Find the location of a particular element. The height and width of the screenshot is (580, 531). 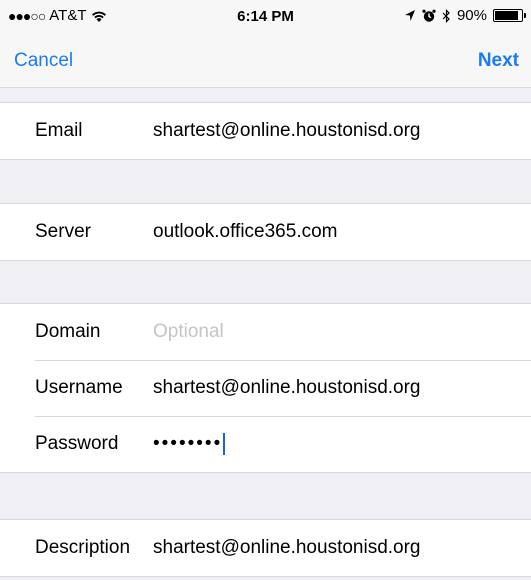

status-bar: ●●●○○ AT&T 6:14 PM 90% is located at coordinates (265, 17).